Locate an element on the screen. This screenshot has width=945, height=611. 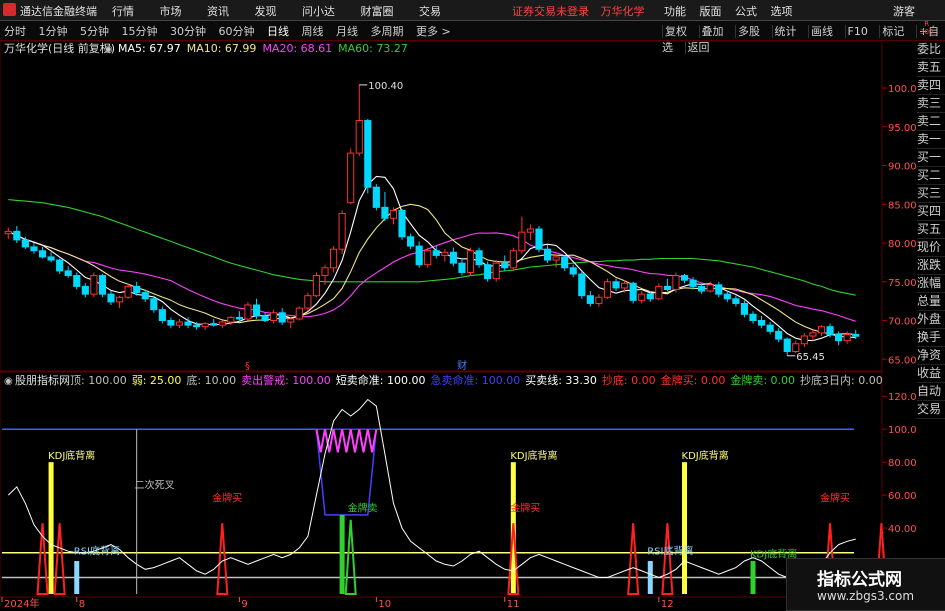
menu-item-function: 功能 is located at coordinates (675, 11).